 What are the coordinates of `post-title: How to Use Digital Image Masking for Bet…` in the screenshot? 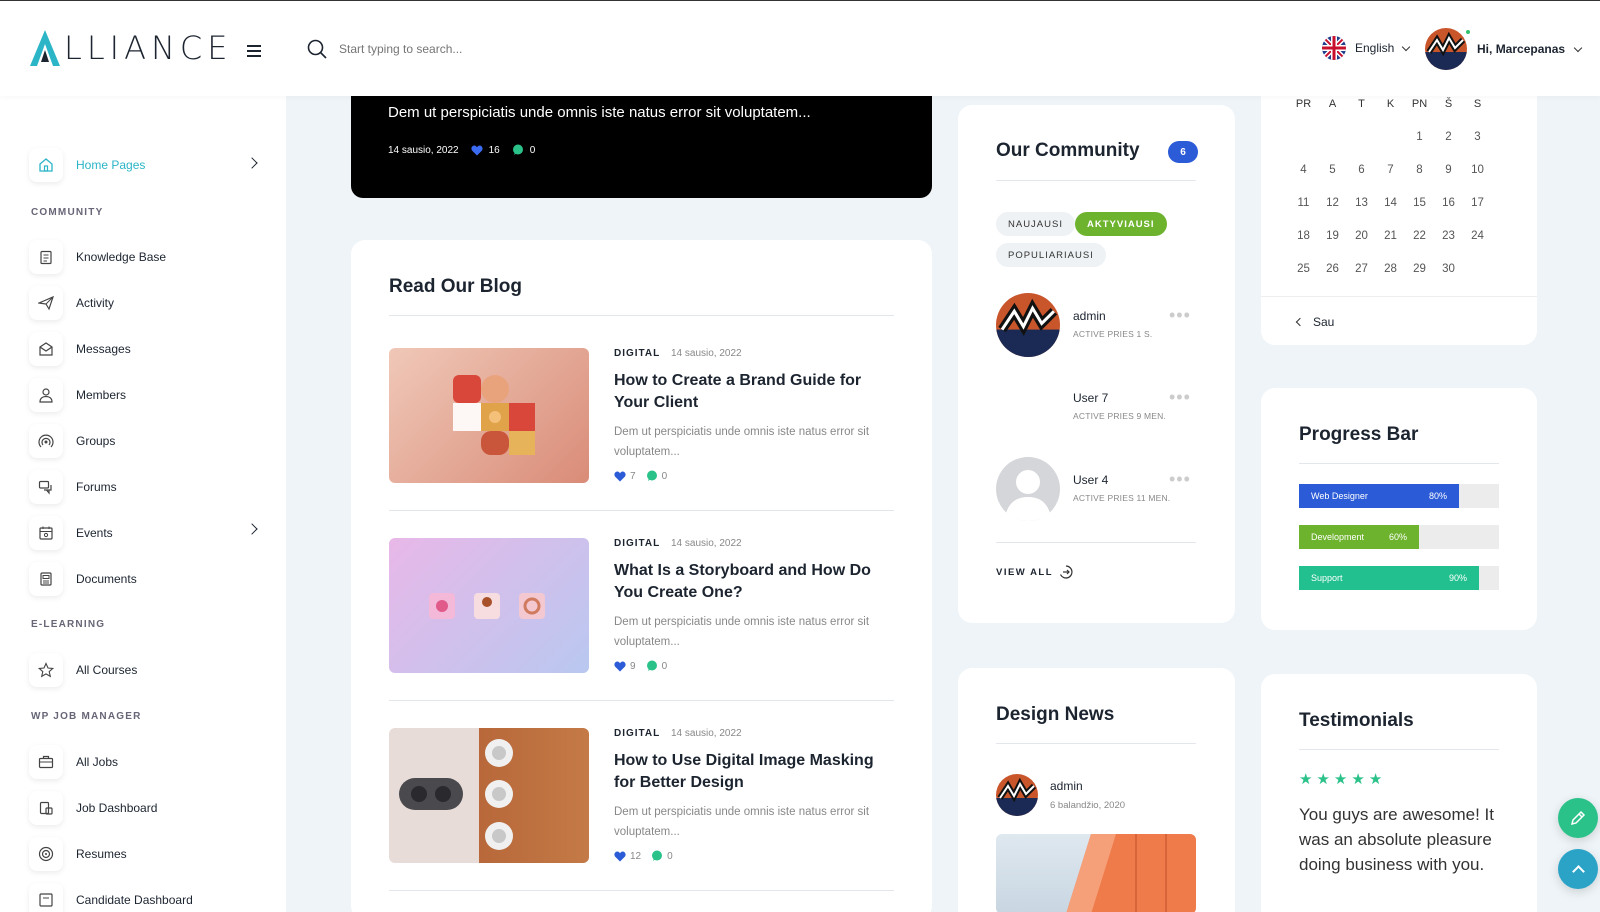 It's located at (749, 772).